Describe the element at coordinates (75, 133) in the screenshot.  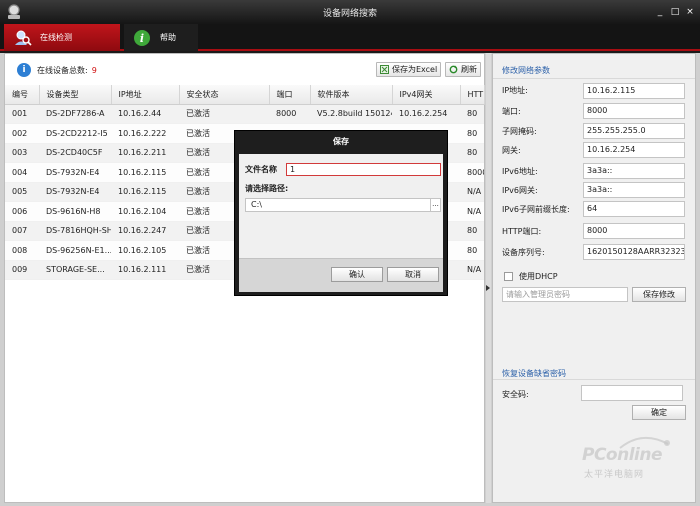
I see `table-cell: DS-2CD2212-I5` at that location.